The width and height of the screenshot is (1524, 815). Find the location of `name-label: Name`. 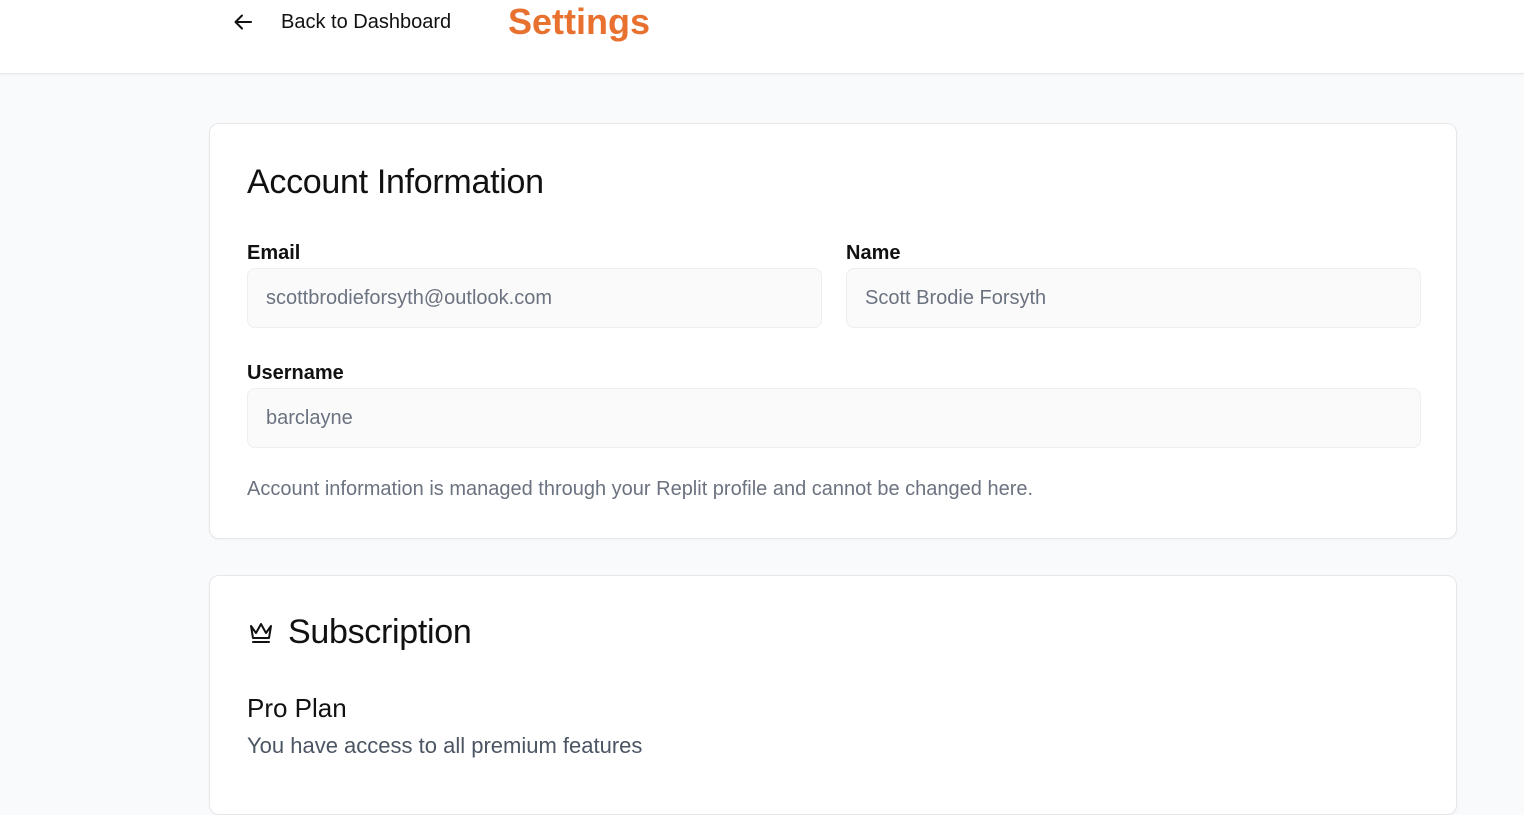

name-label: Name is located at coordinates (873, 253).